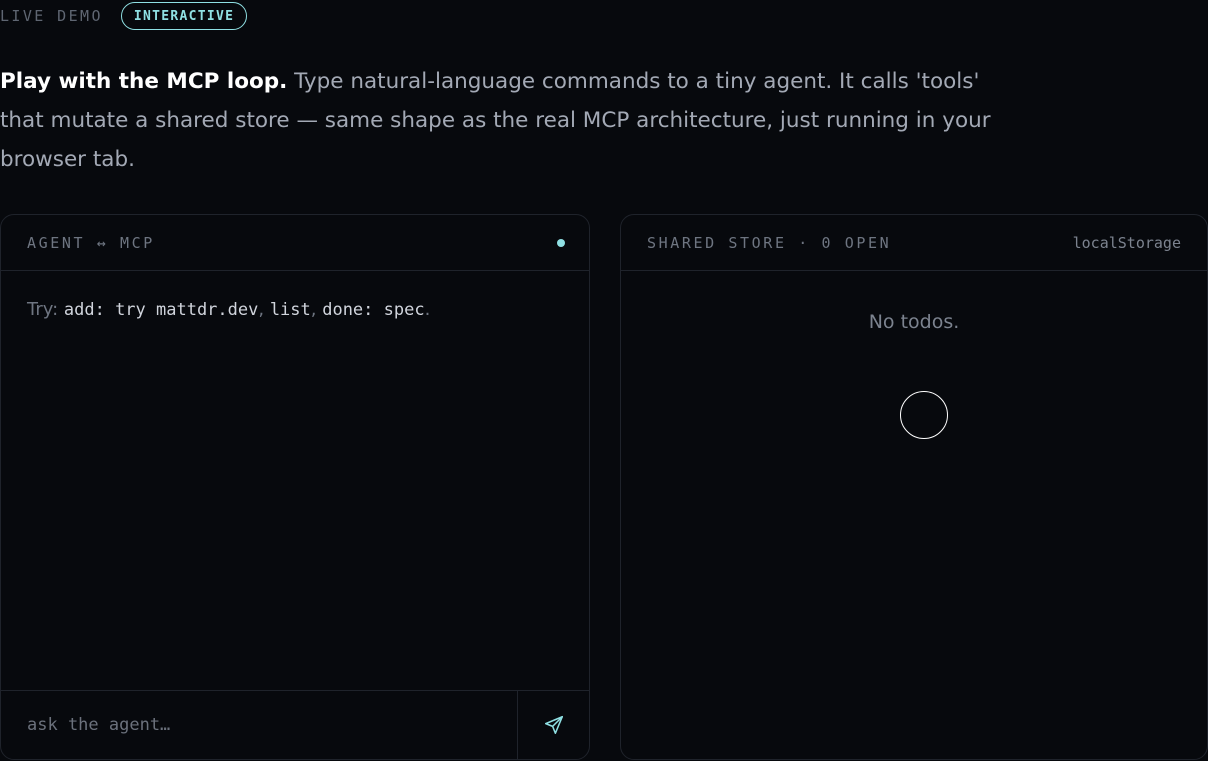 The image size is (1208, 761). Describe the element at coordinates (561, 242) in the screenshot. I see `connection-status-dot` at that location.